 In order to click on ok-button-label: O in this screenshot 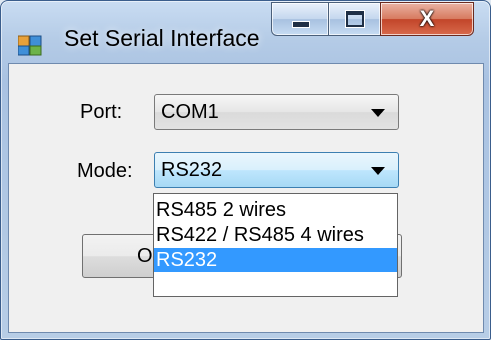, I will do `click(145, 256)`.